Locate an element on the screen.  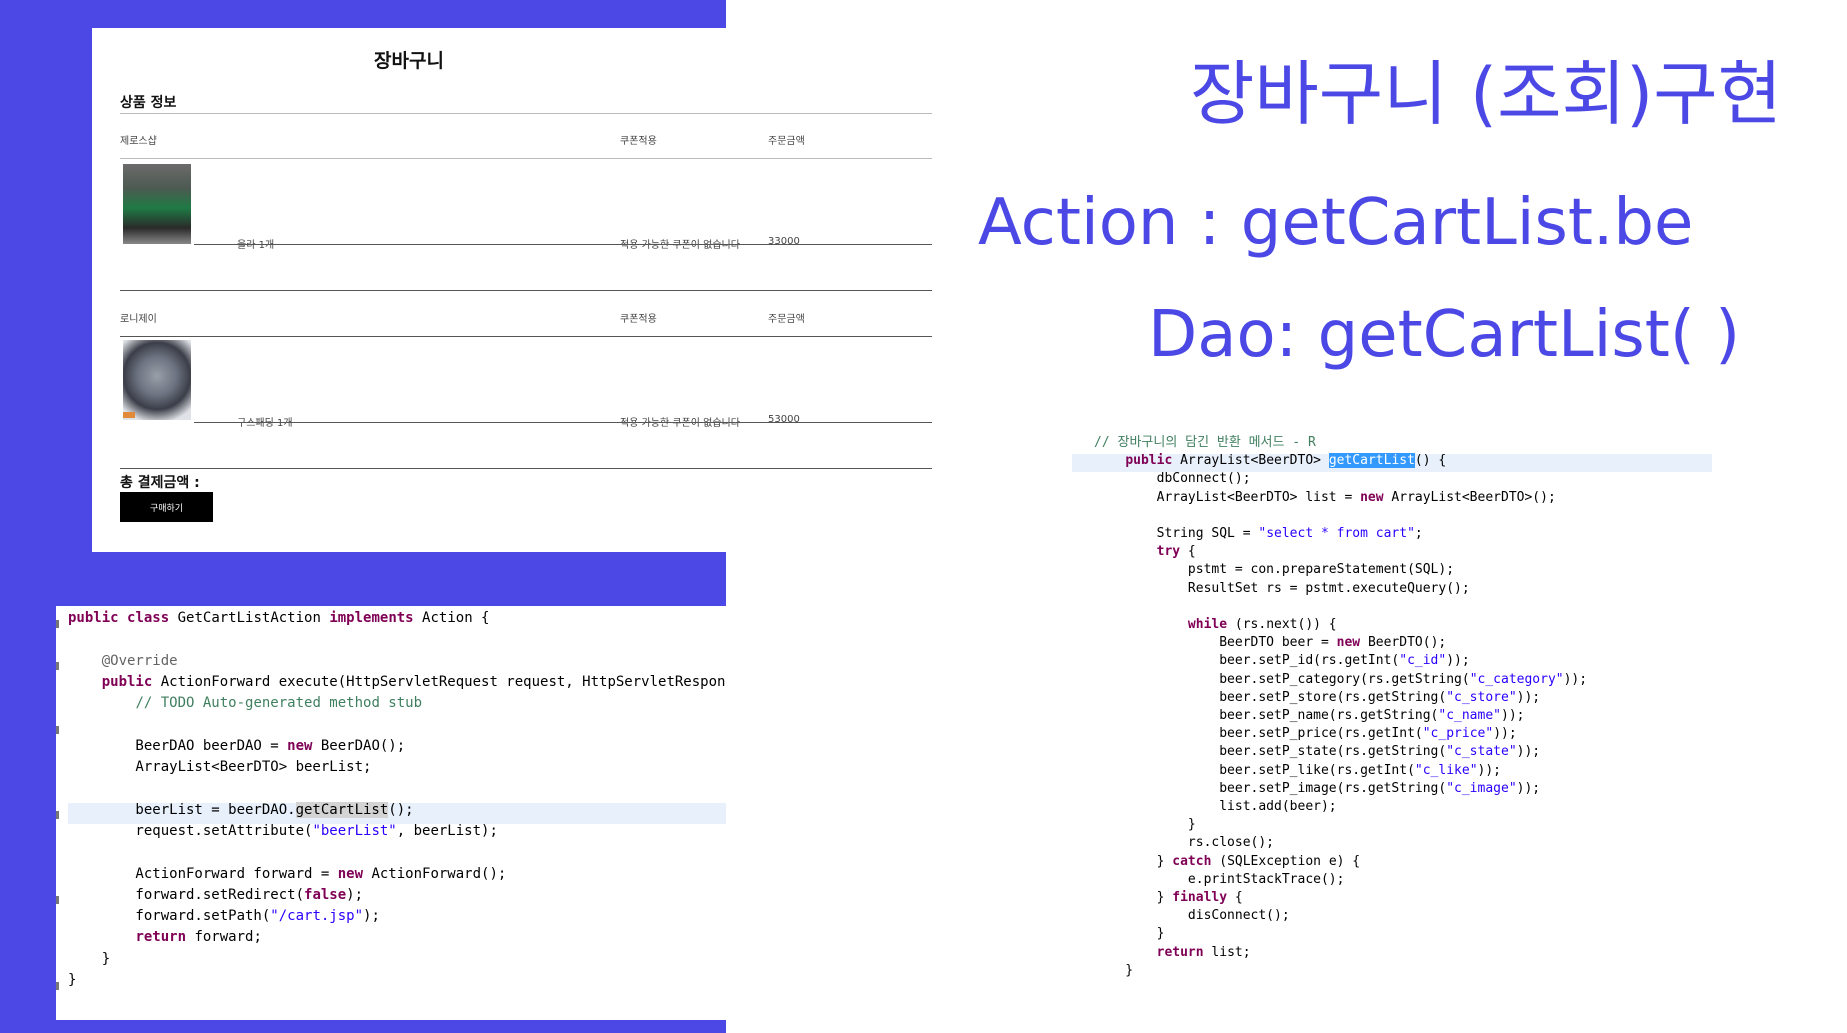
order-amount: 53000 is located at coordinates (784, 419).